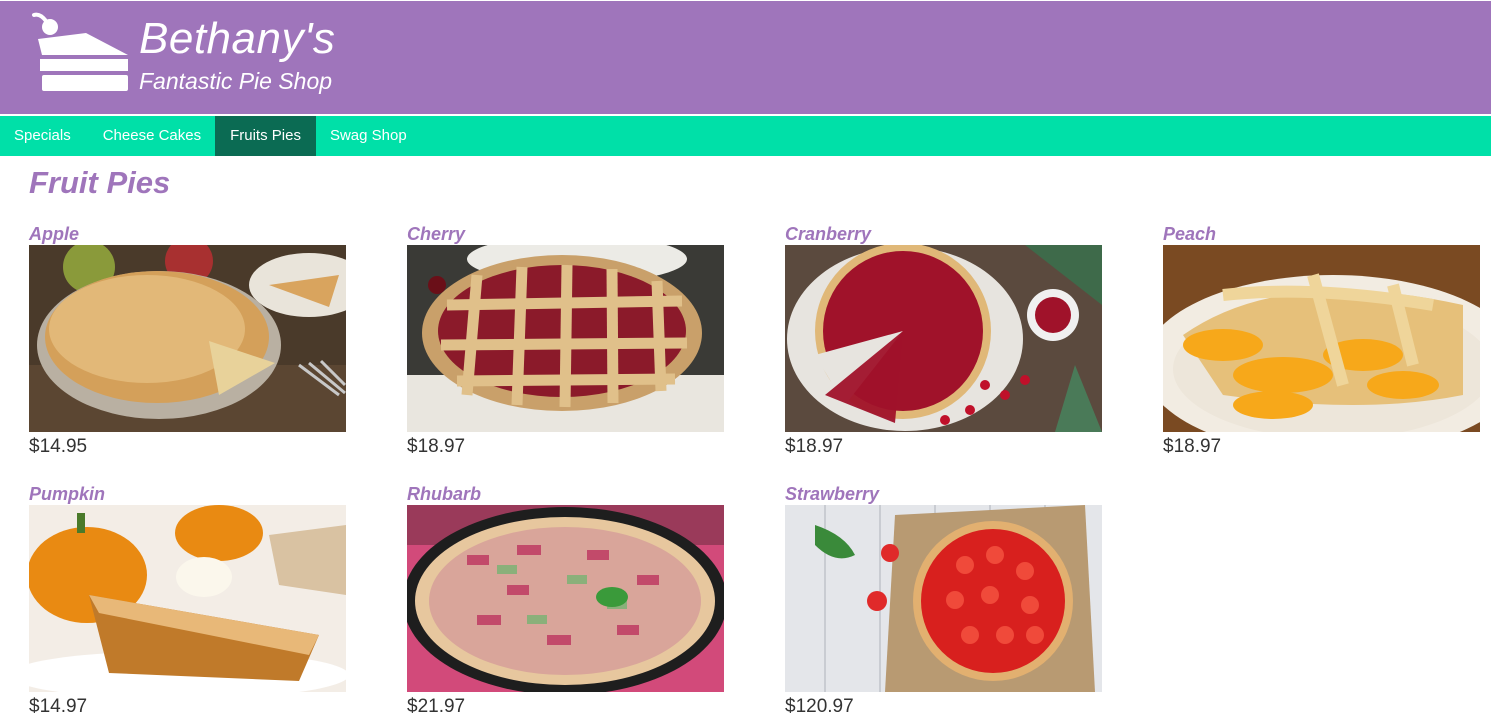 The width and height of the screenshot is (1491, 727). What do you see at coordinates (565, 338) in the screenshot?
I see `cherry-pie-photo` at bounding box center [565, 338].